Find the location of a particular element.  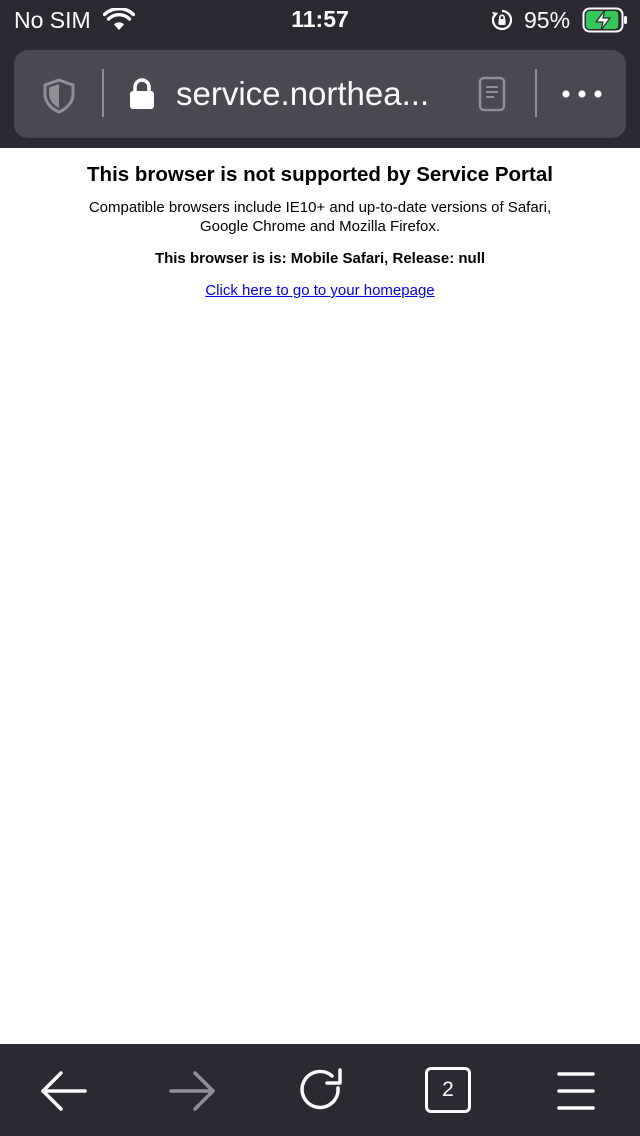

carrier-label: No SIM is located at coordinates (52, 20).